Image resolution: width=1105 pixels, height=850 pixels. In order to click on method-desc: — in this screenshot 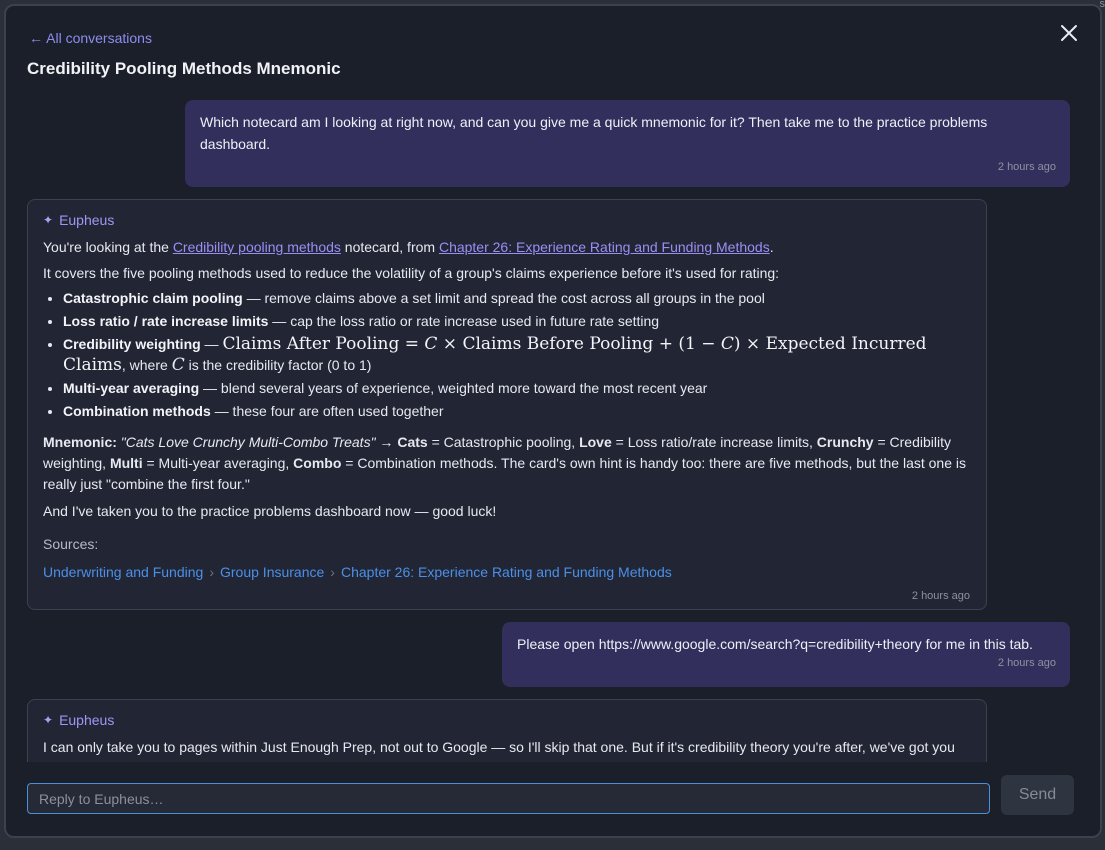, I will do `click(211, 344)`.